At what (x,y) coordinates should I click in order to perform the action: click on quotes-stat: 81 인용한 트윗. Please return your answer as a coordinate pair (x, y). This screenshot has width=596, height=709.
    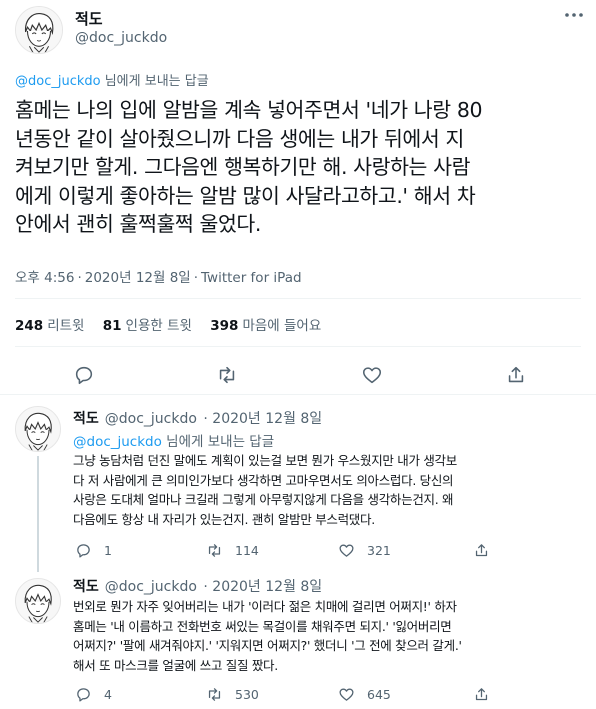
    Looking at the image, I should click on (147, 326).